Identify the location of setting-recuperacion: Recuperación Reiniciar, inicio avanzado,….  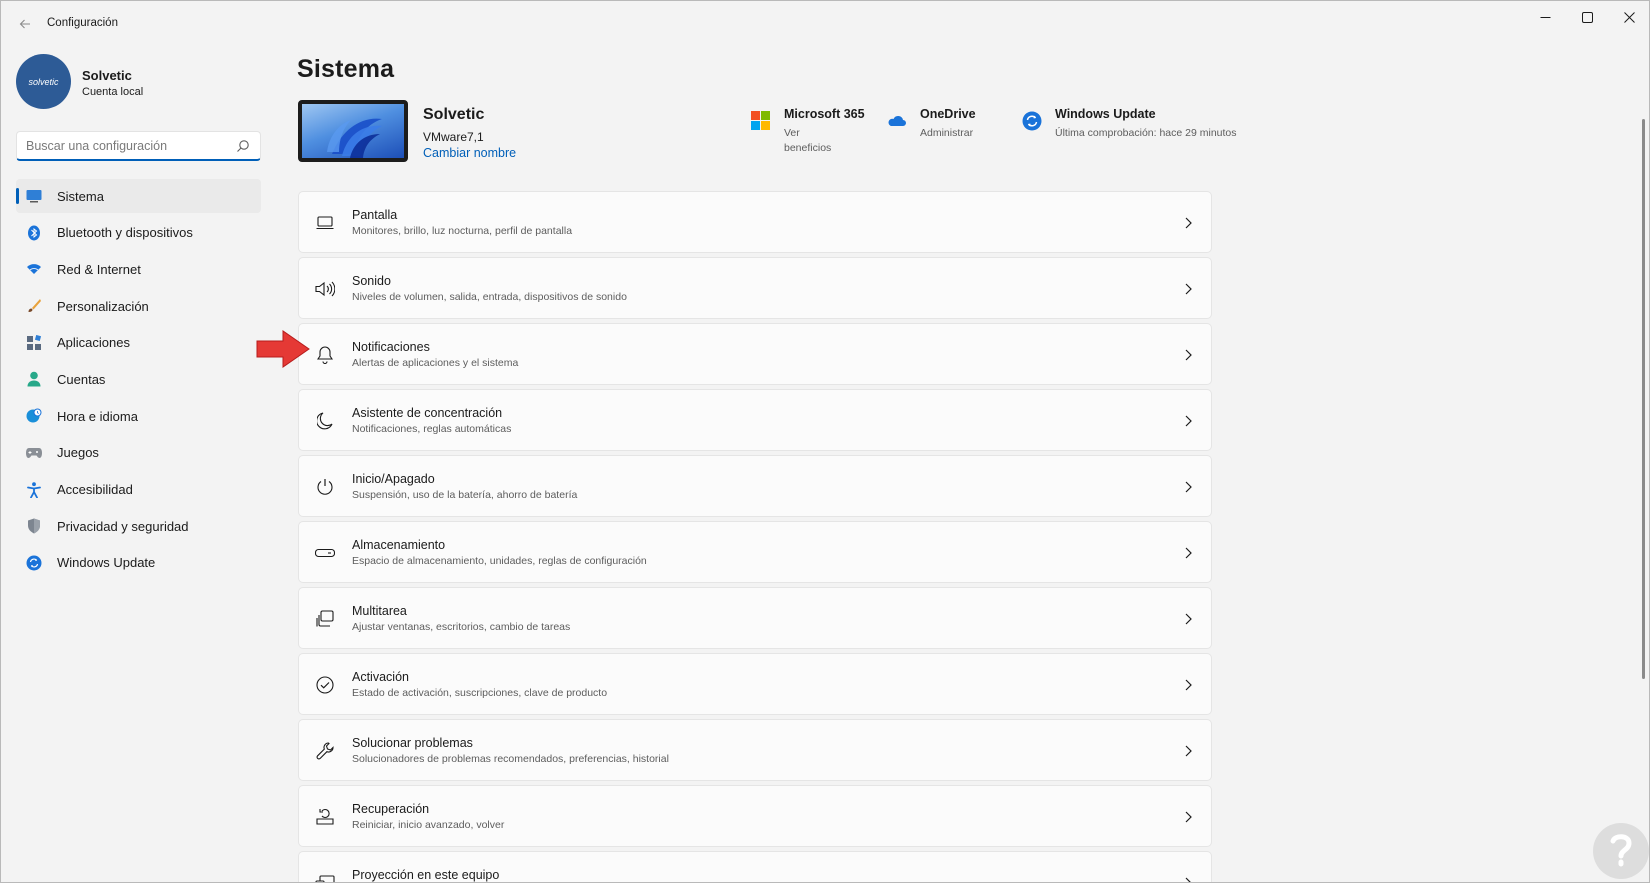
(755, 816).